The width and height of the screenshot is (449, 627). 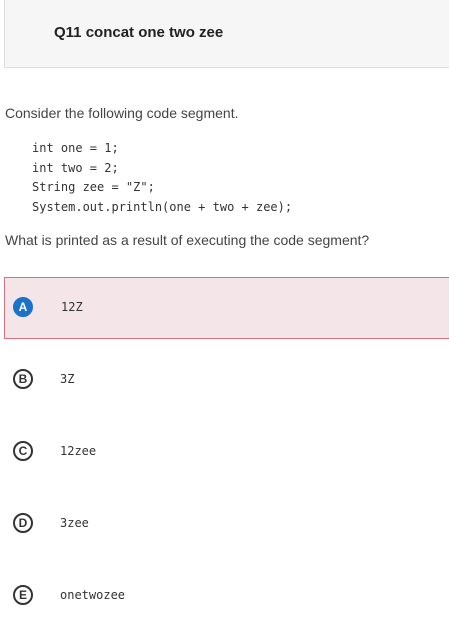 I want to click on question-header: Q11 concat one two zee, so click(x=226, y=34).